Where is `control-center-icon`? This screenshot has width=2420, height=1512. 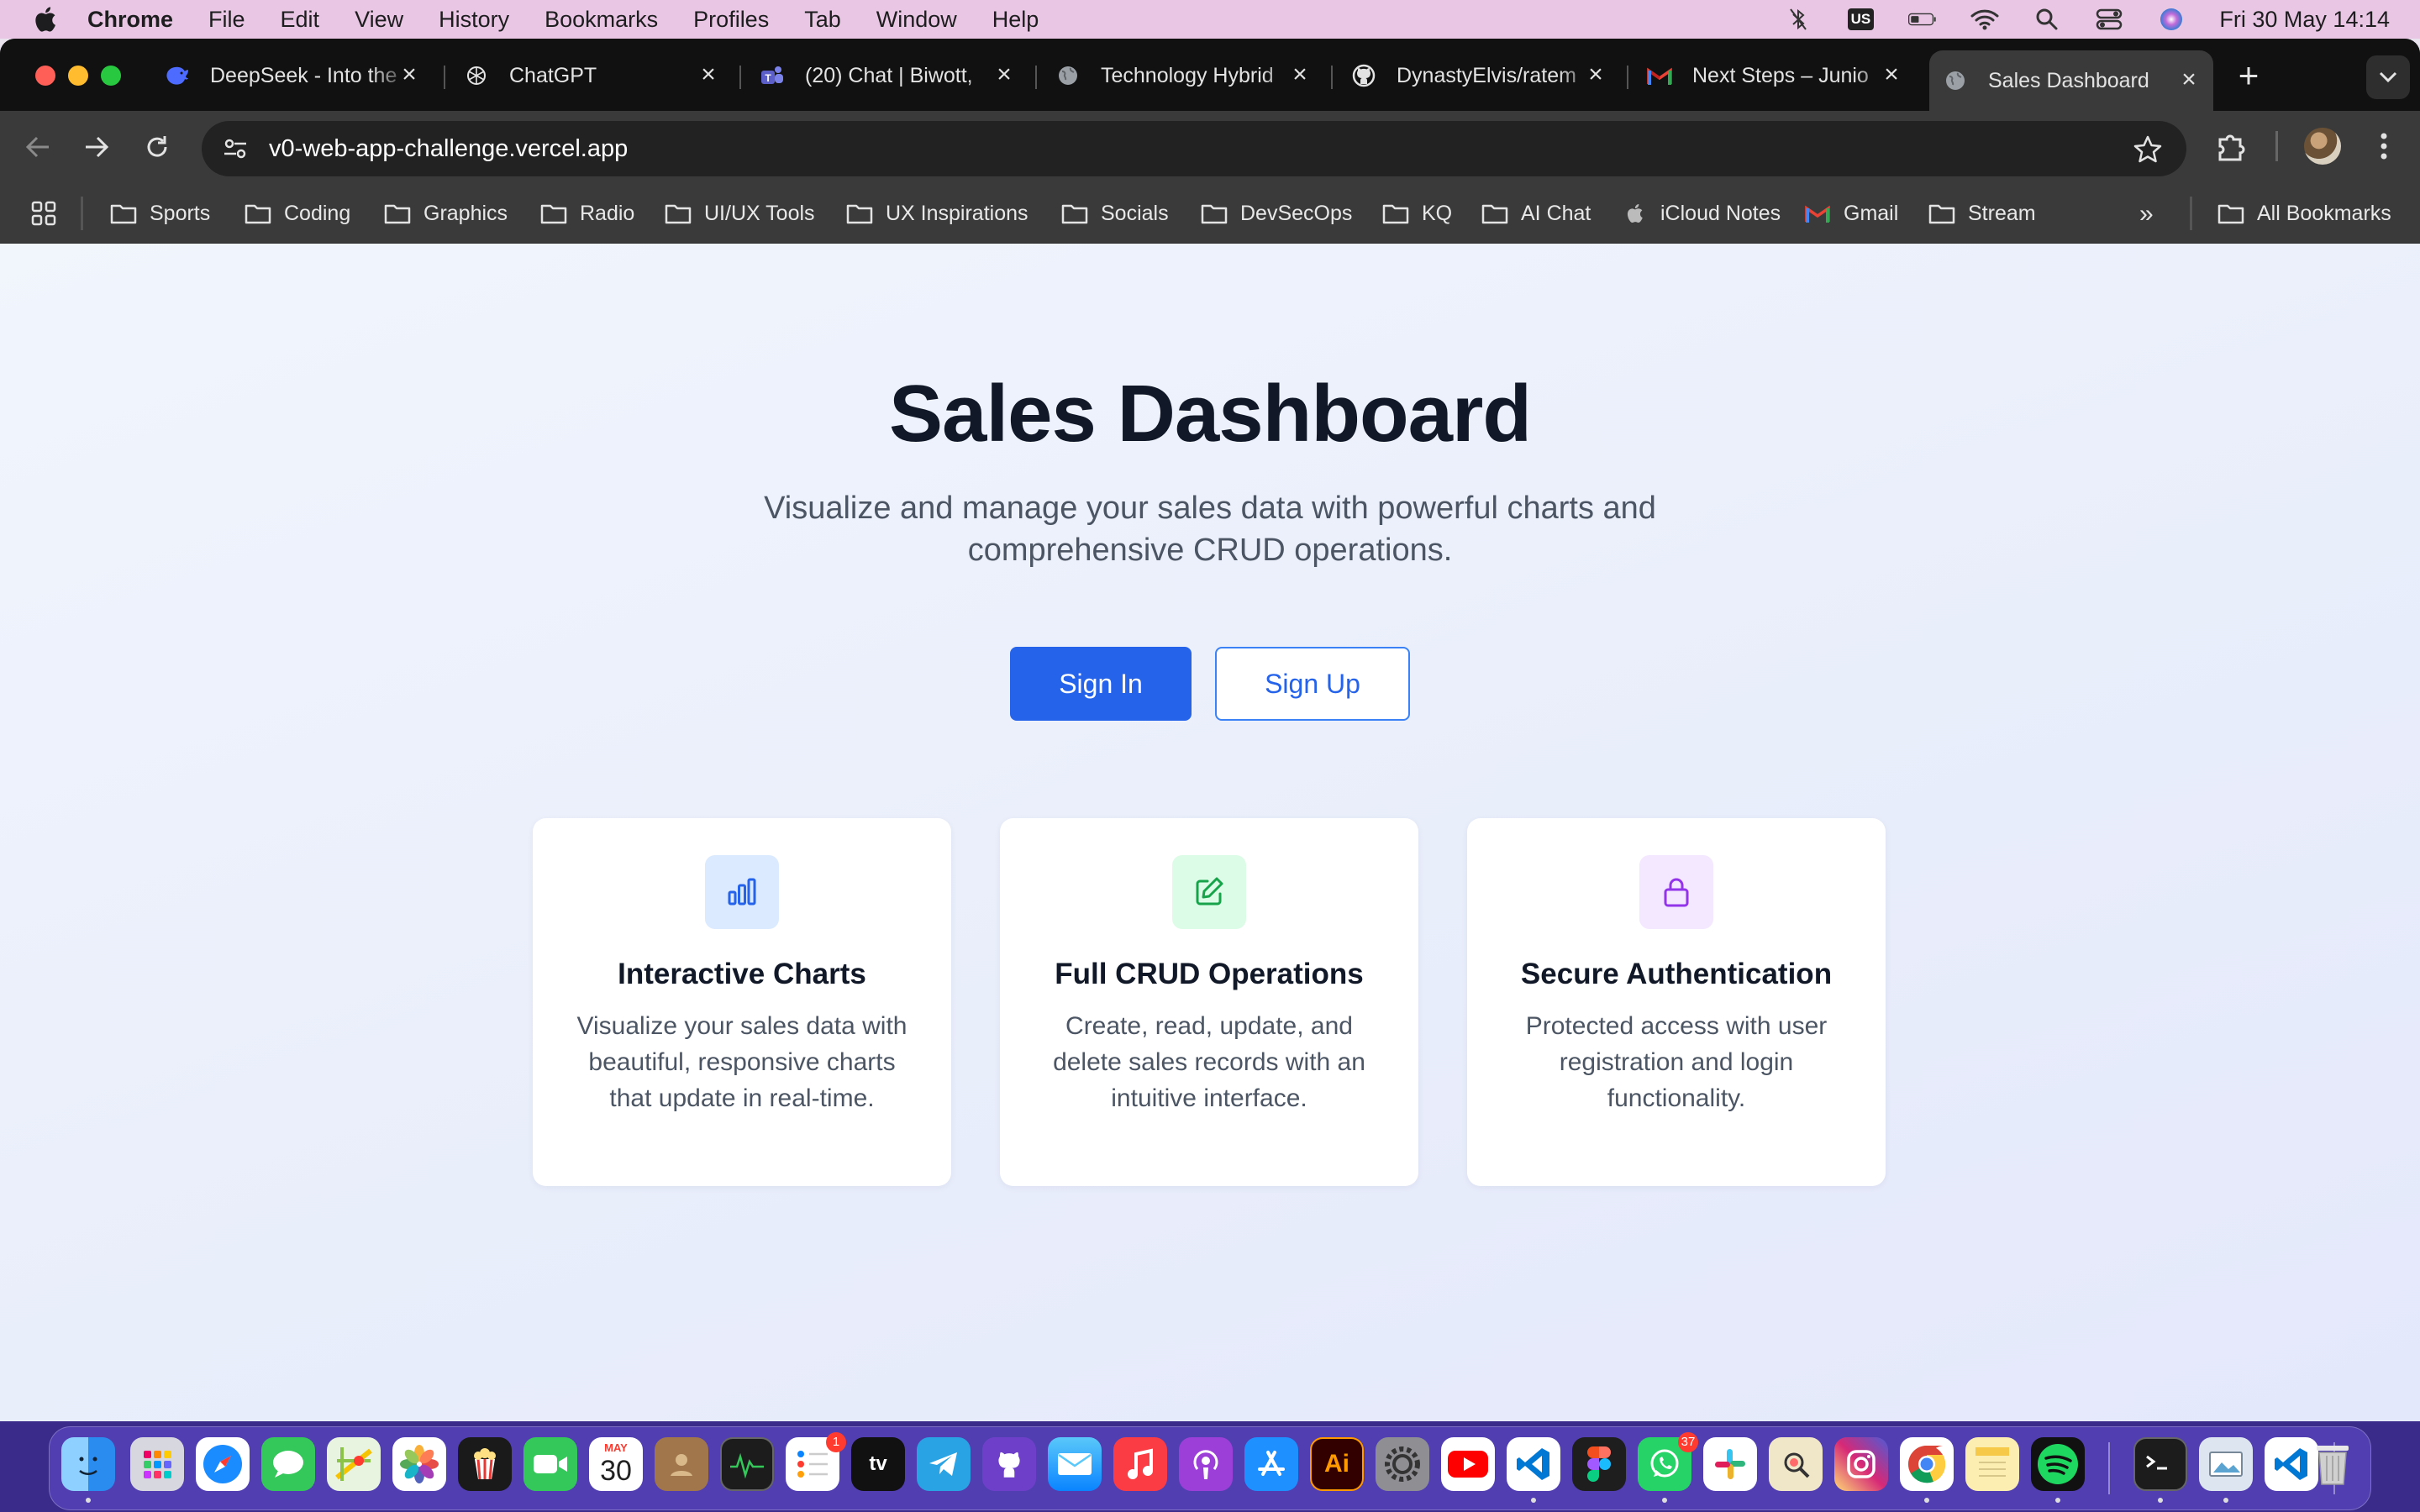 control-center-icon is located at coordinates (2109, 19).